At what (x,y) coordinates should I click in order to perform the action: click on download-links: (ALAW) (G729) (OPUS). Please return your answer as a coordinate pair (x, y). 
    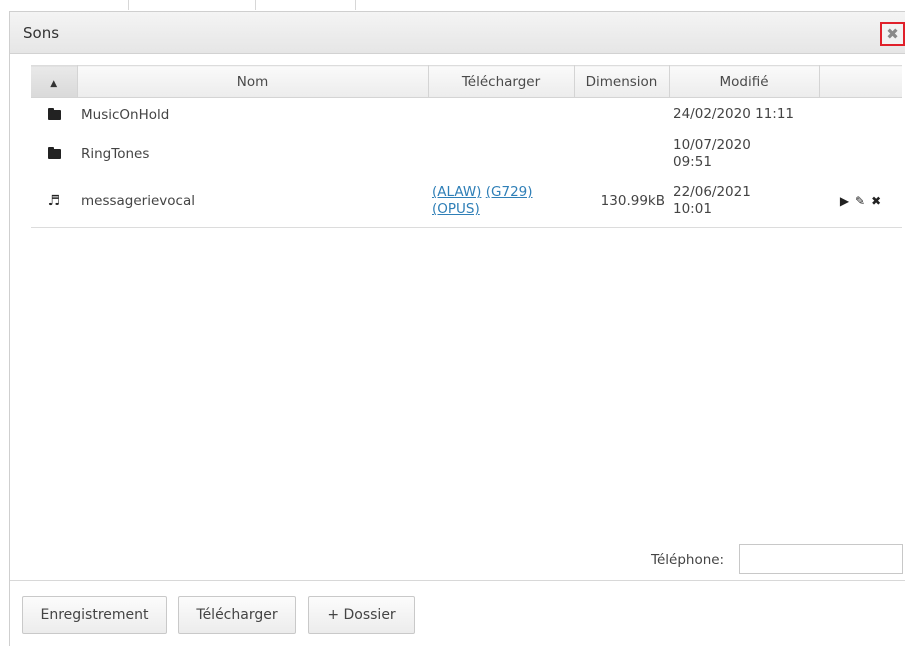
    Looking at the image, I should click on (501, 201).